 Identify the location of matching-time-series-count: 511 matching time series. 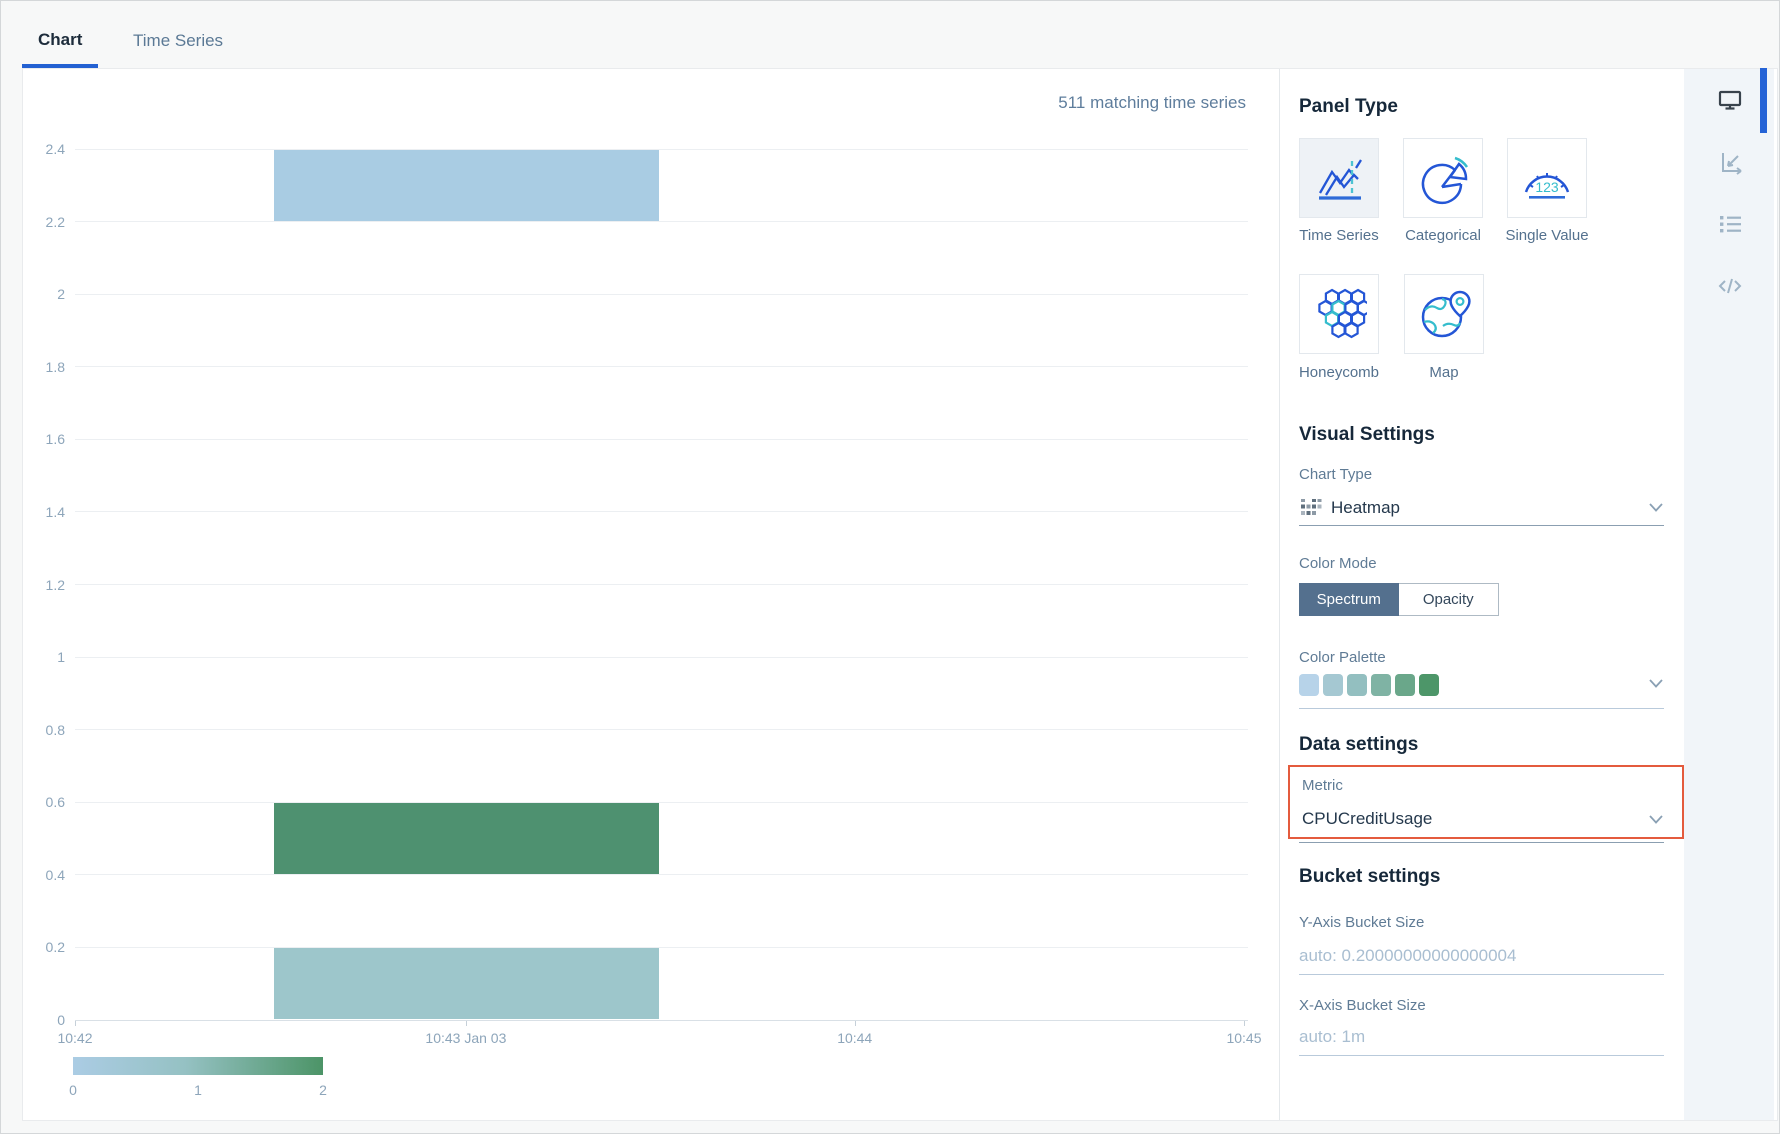
(1152, 102).